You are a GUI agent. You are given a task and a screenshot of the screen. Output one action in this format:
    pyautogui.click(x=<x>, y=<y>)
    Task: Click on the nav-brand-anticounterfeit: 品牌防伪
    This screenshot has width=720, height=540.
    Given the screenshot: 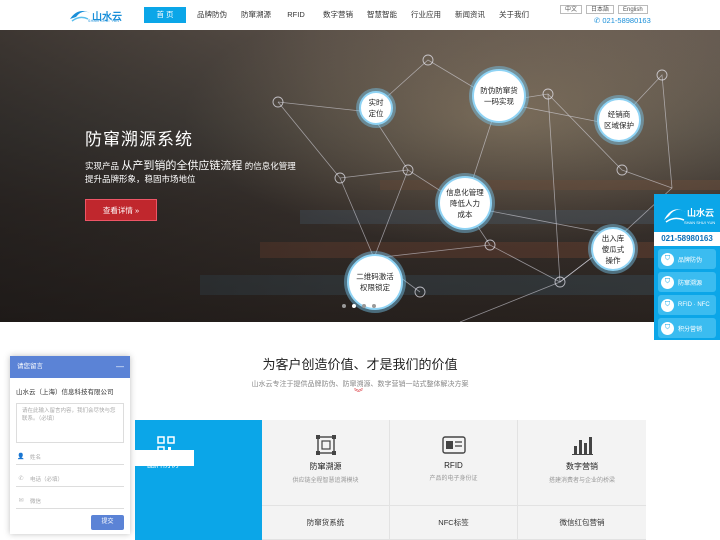 What is the action you would take?
    pyautogui.click(x=212, y=15)
    